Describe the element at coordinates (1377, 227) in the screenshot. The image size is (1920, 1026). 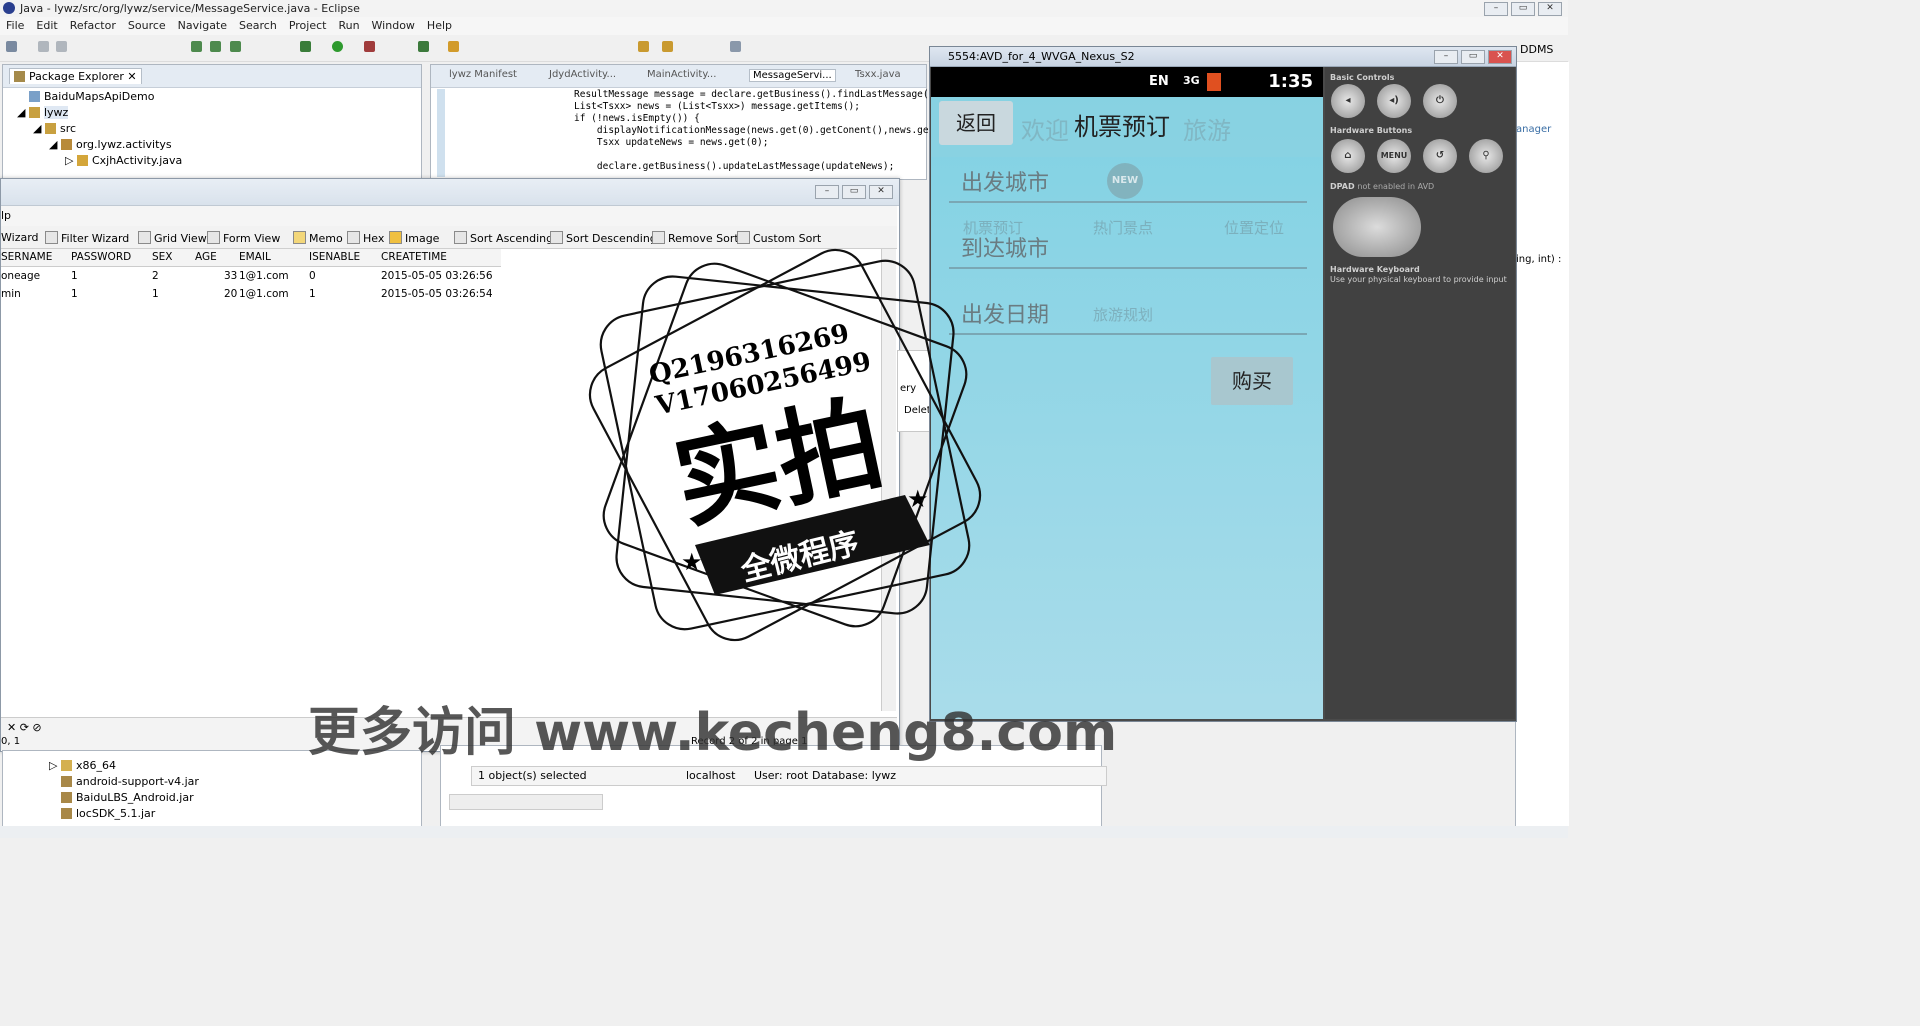
I see `dpad-control` at that location.